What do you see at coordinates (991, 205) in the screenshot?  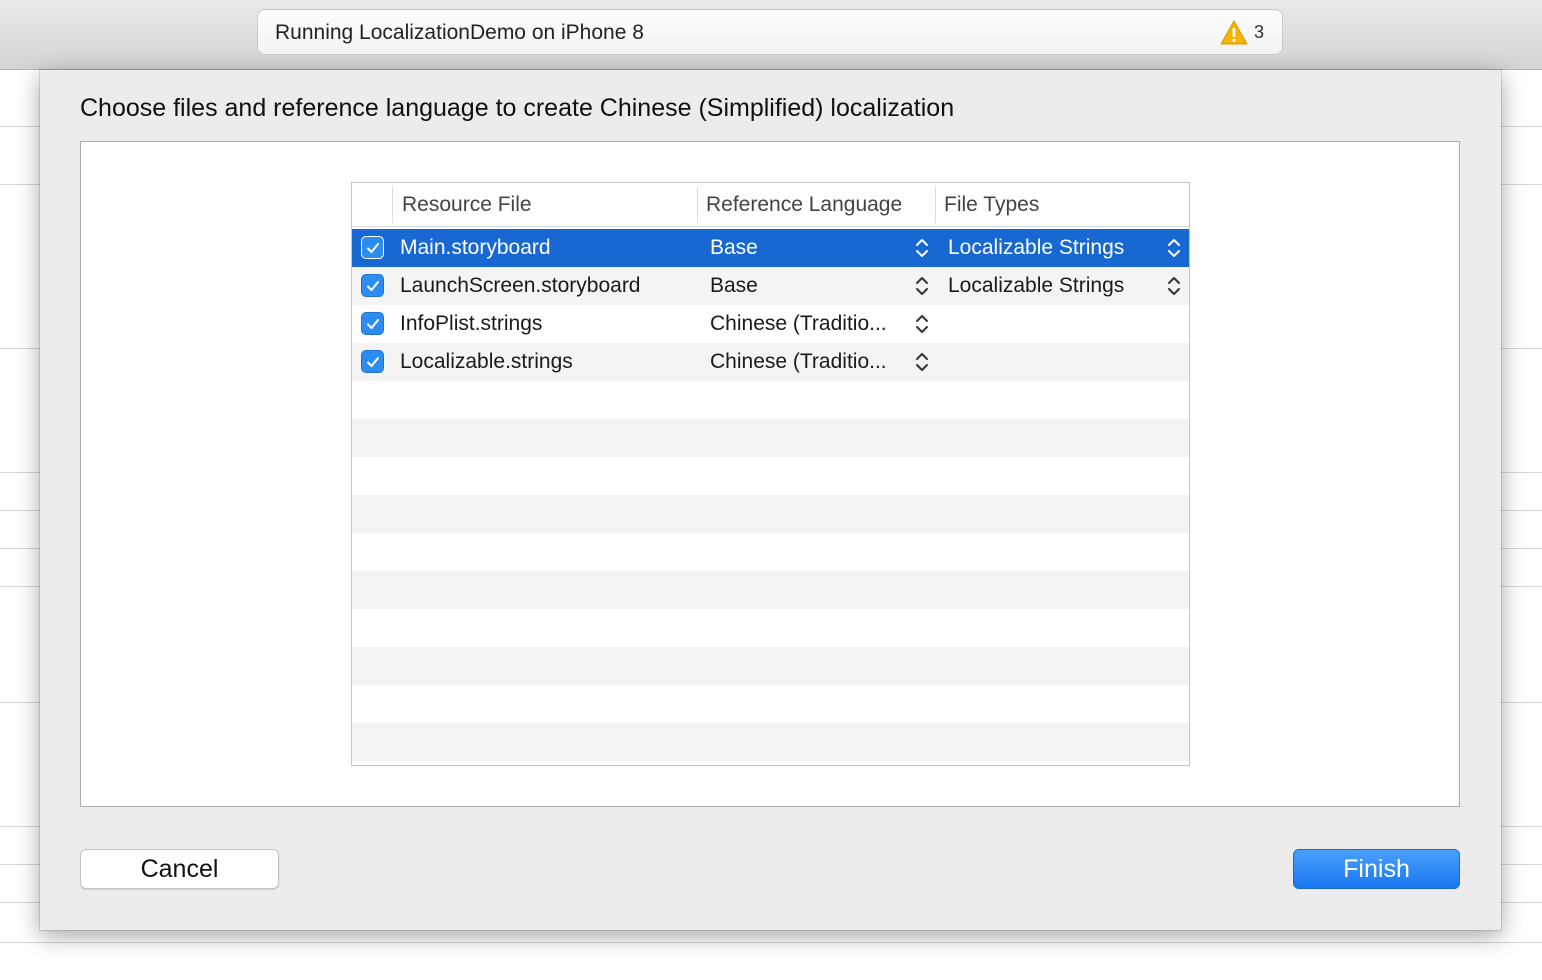 I see `column-header-file-types: File Types` at bounding box center [991, 205].